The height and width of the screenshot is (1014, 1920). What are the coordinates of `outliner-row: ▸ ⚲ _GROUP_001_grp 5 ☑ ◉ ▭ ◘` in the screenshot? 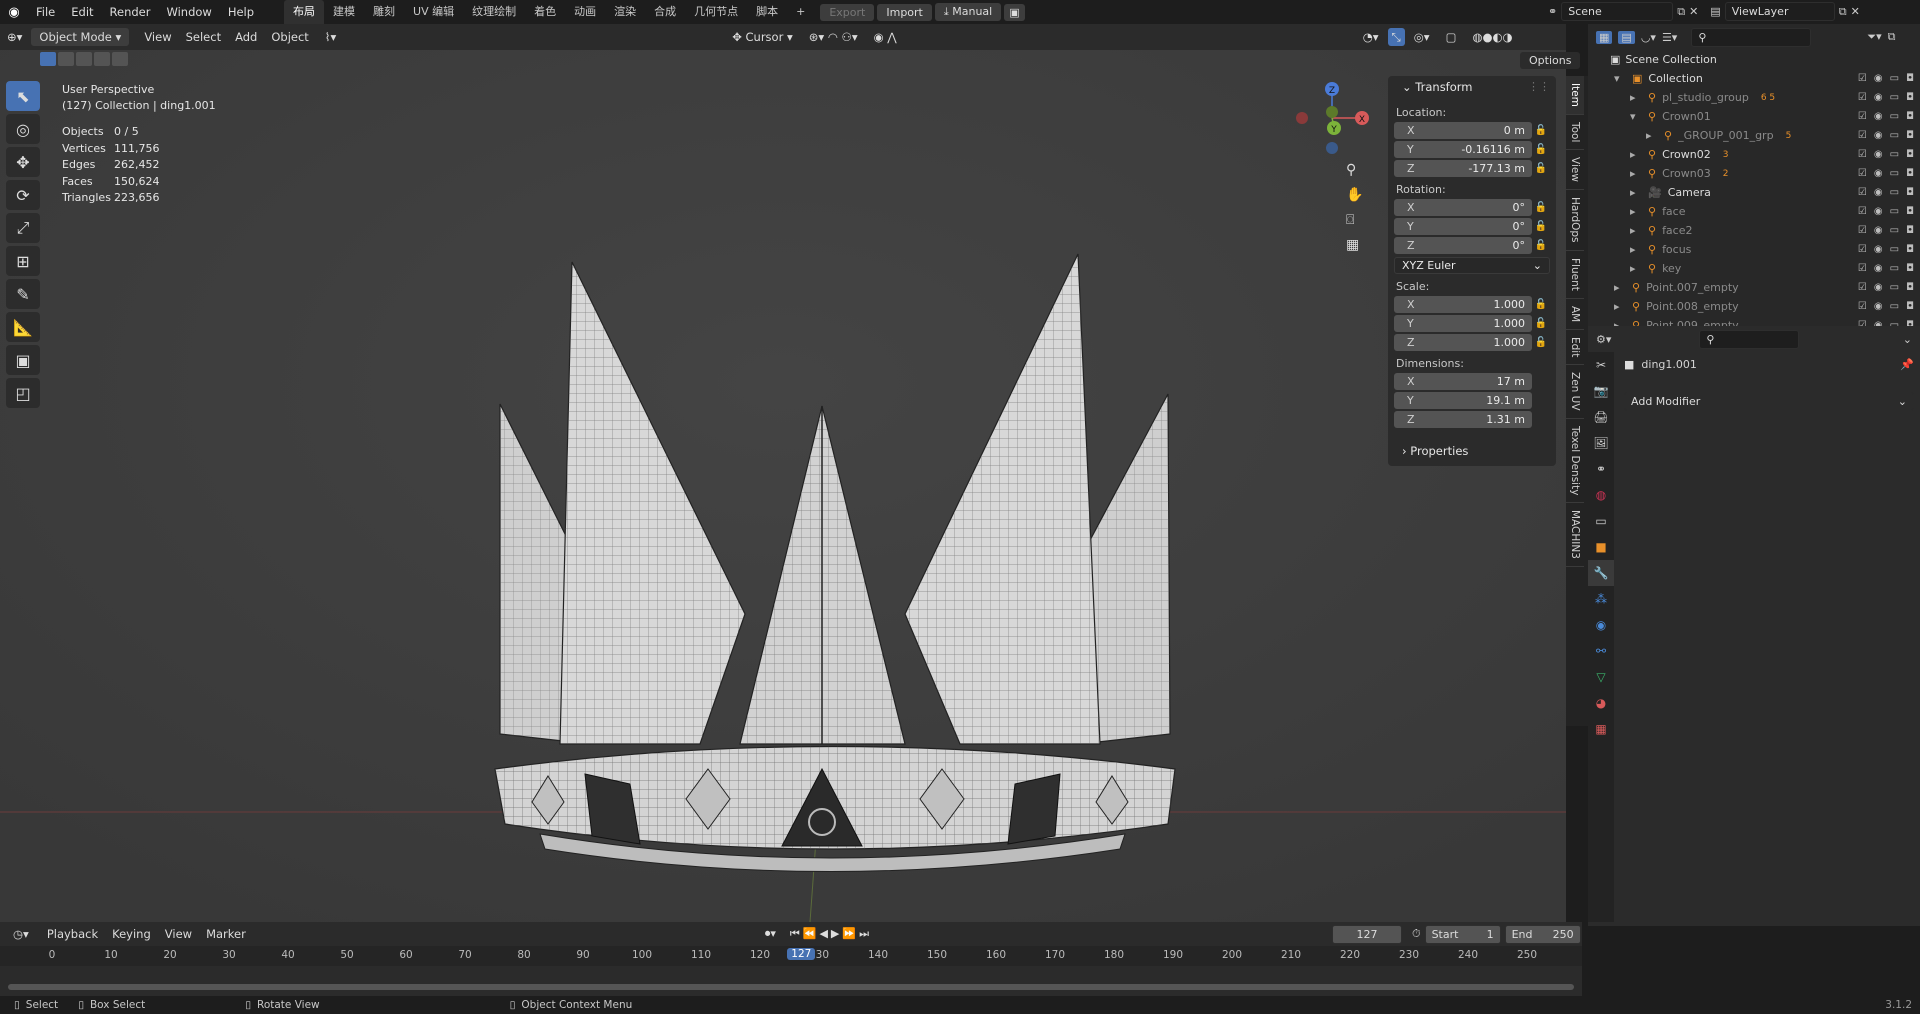 It's located at (1754, 135).